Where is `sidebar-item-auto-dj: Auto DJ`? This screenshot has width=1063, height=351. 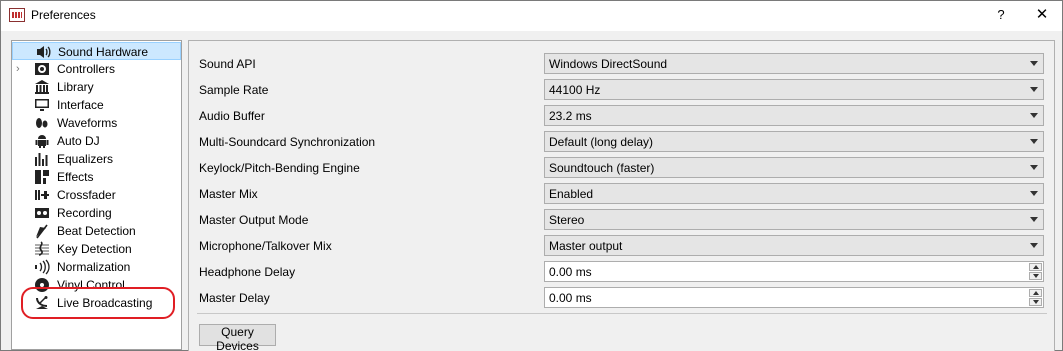 sidebar-item-auto-dj: Auto DJ is located at coordinates (96, 141).